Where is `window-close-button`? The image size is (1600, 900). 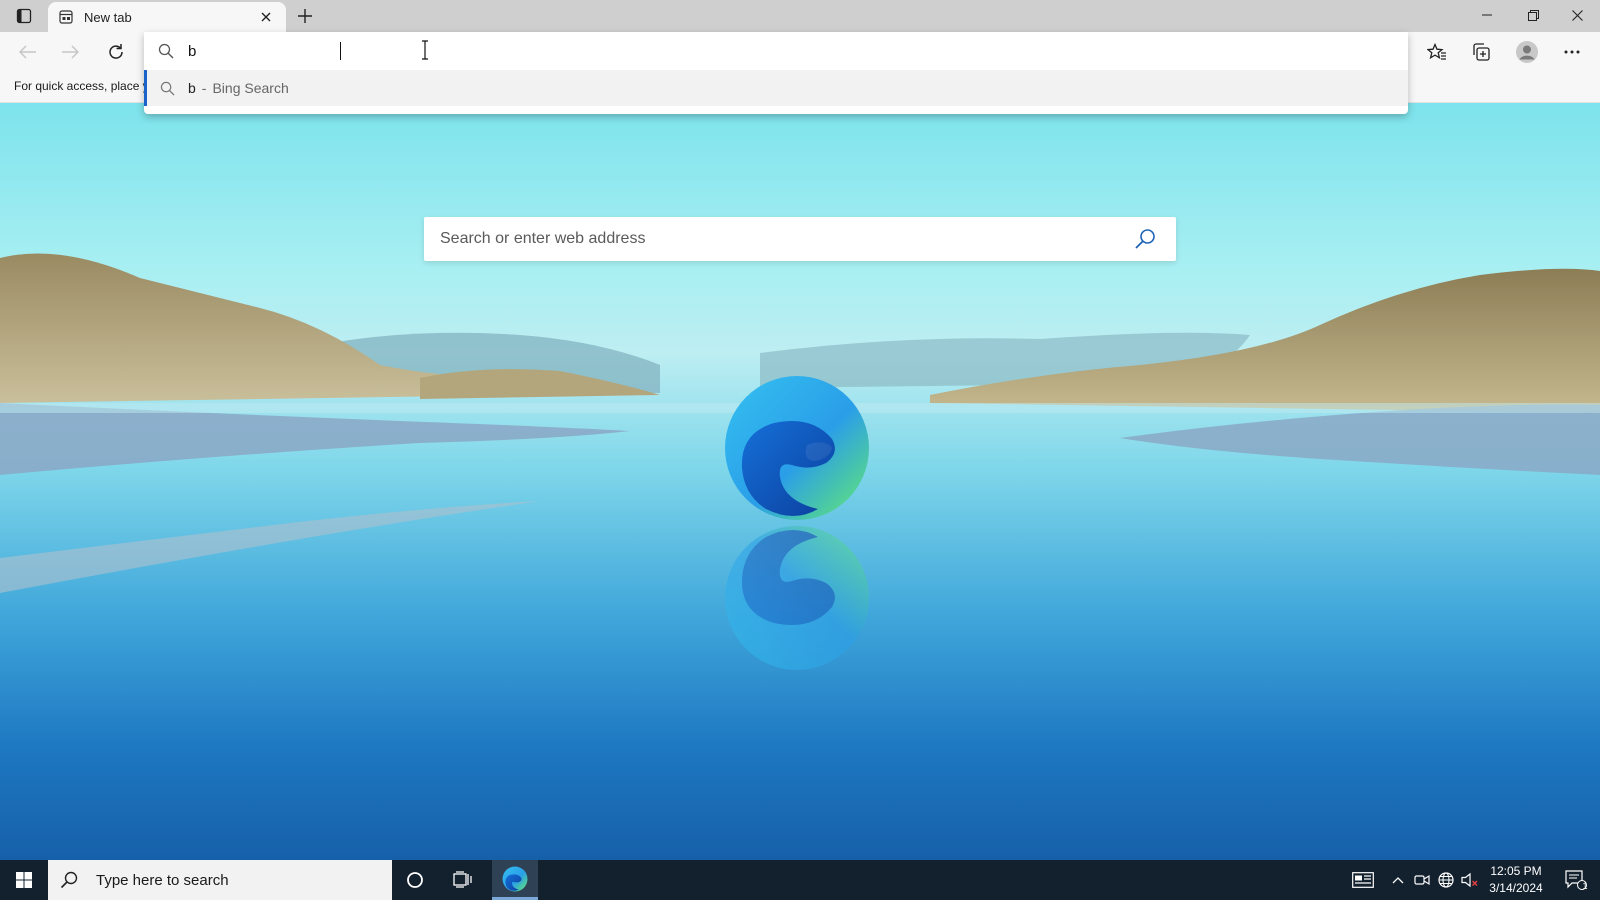
window-close-button is located at coordinates (1577, 15).